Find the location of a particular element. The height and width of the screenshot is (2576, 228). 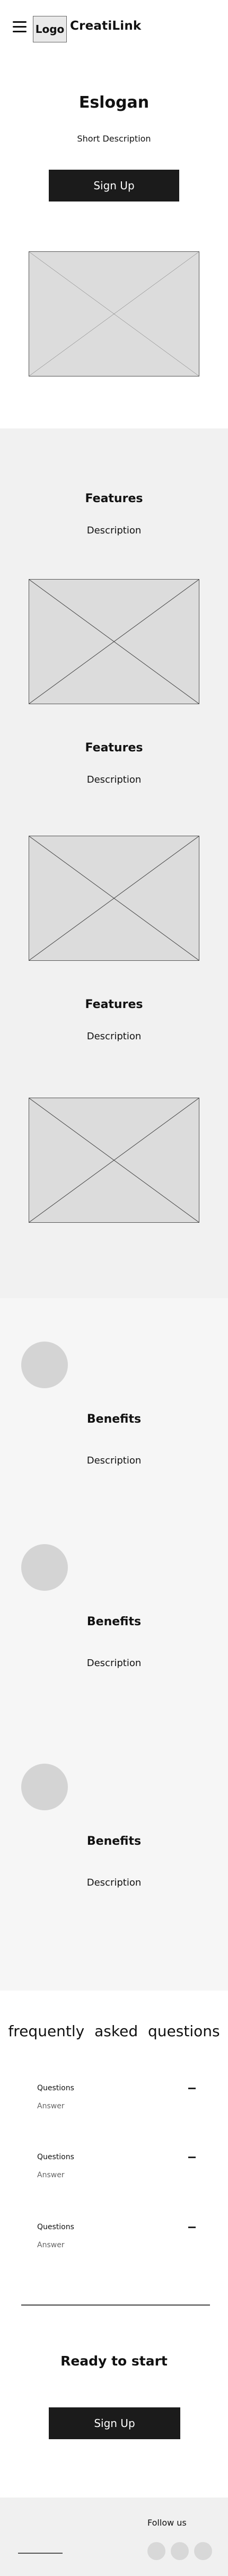

menu-icon is located at coordinates (20, 27).